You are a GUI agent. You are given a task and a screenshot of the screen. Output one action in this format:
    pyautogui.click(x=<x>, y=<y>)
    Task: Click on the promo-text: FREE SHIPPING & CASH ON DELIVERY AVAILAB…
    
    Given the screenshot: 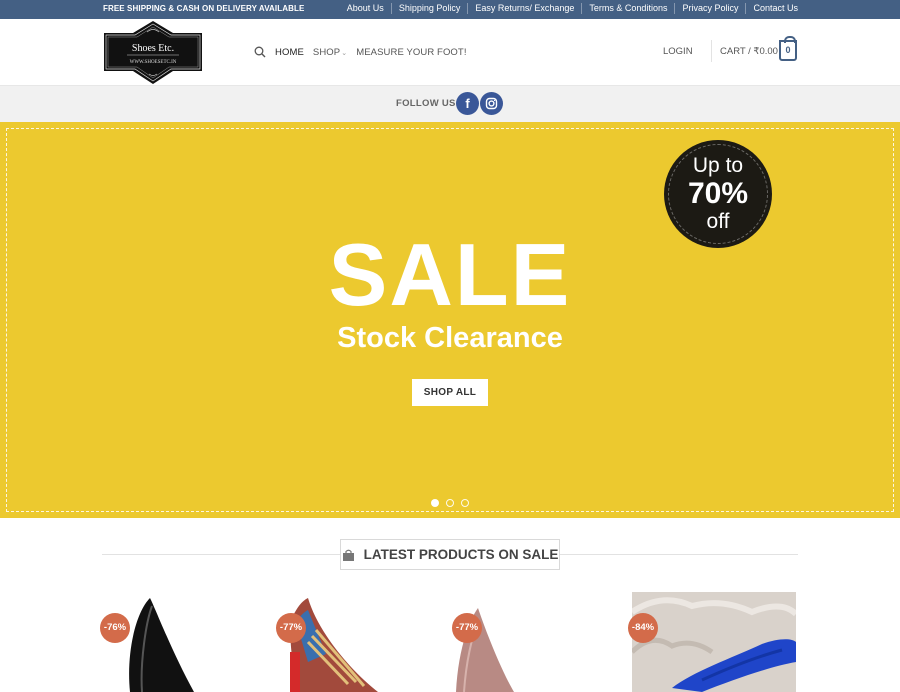 What is the action you would take?
    pyautogui.click(x=204, y=8)
    